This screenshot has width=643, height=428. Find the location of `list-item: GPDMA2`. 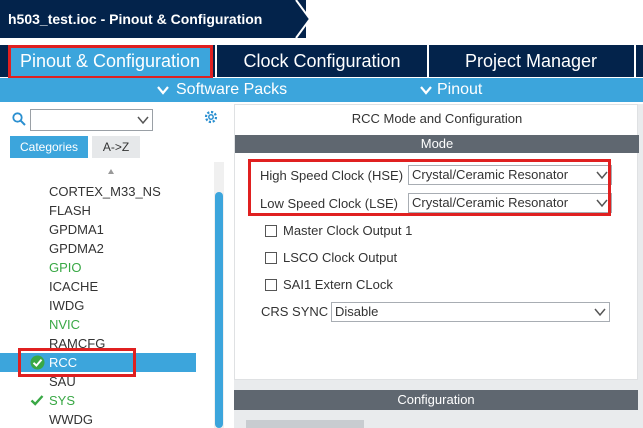

list-item: GPDMA2 is located at coordinates (98, 248).